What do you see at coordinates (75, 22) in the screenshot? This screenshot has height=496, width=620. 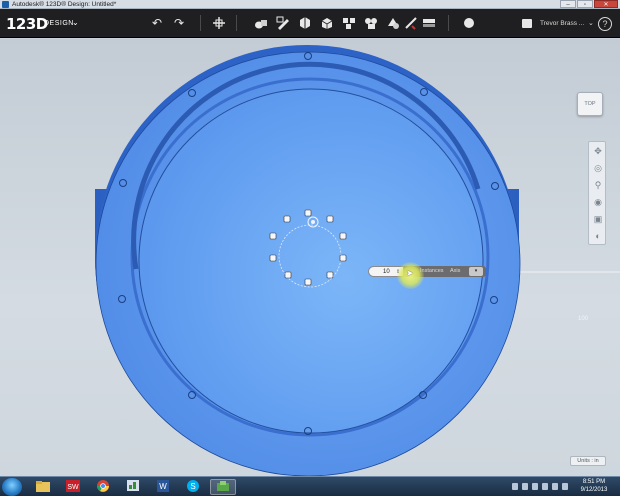 I see `app-menu-chevron-icon: ⌄` at bounding box center [75, 22].